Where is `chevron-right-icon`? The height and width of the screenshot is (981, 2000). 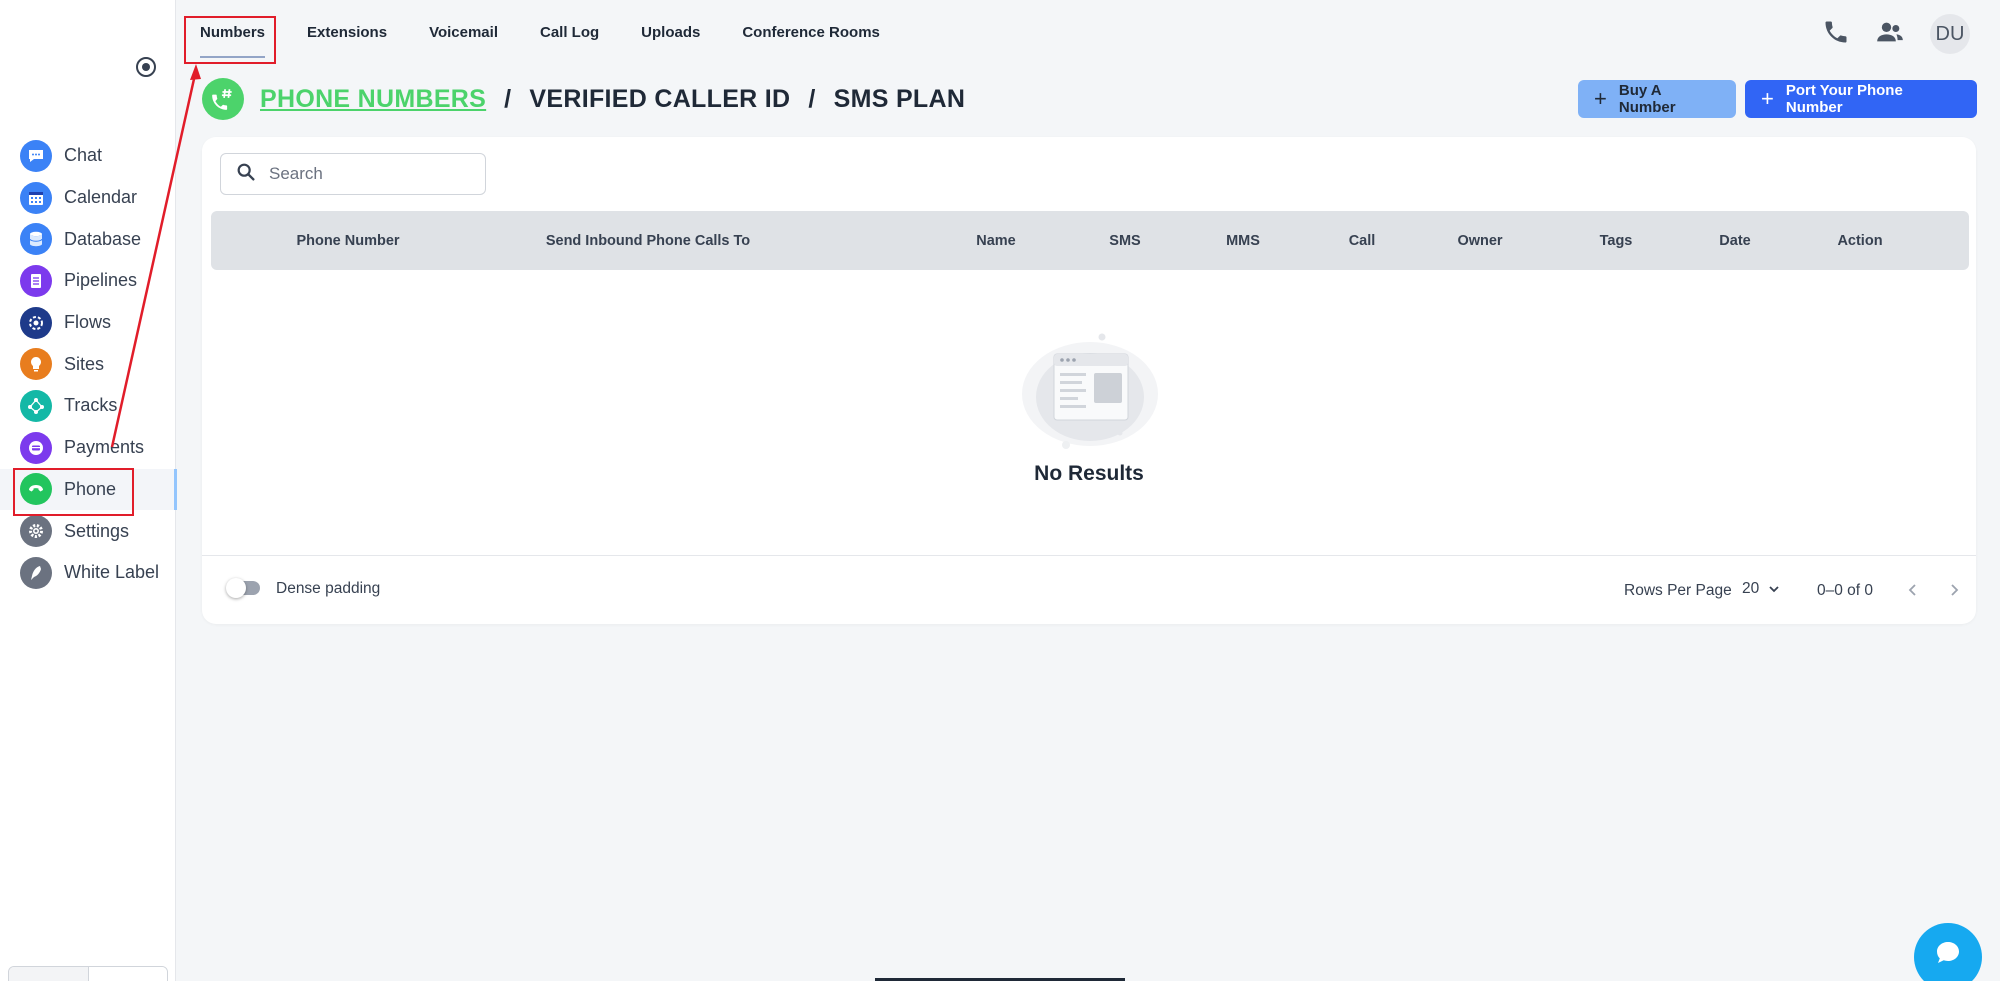
chevron-right-icon is located at coordinates (1955, 590).